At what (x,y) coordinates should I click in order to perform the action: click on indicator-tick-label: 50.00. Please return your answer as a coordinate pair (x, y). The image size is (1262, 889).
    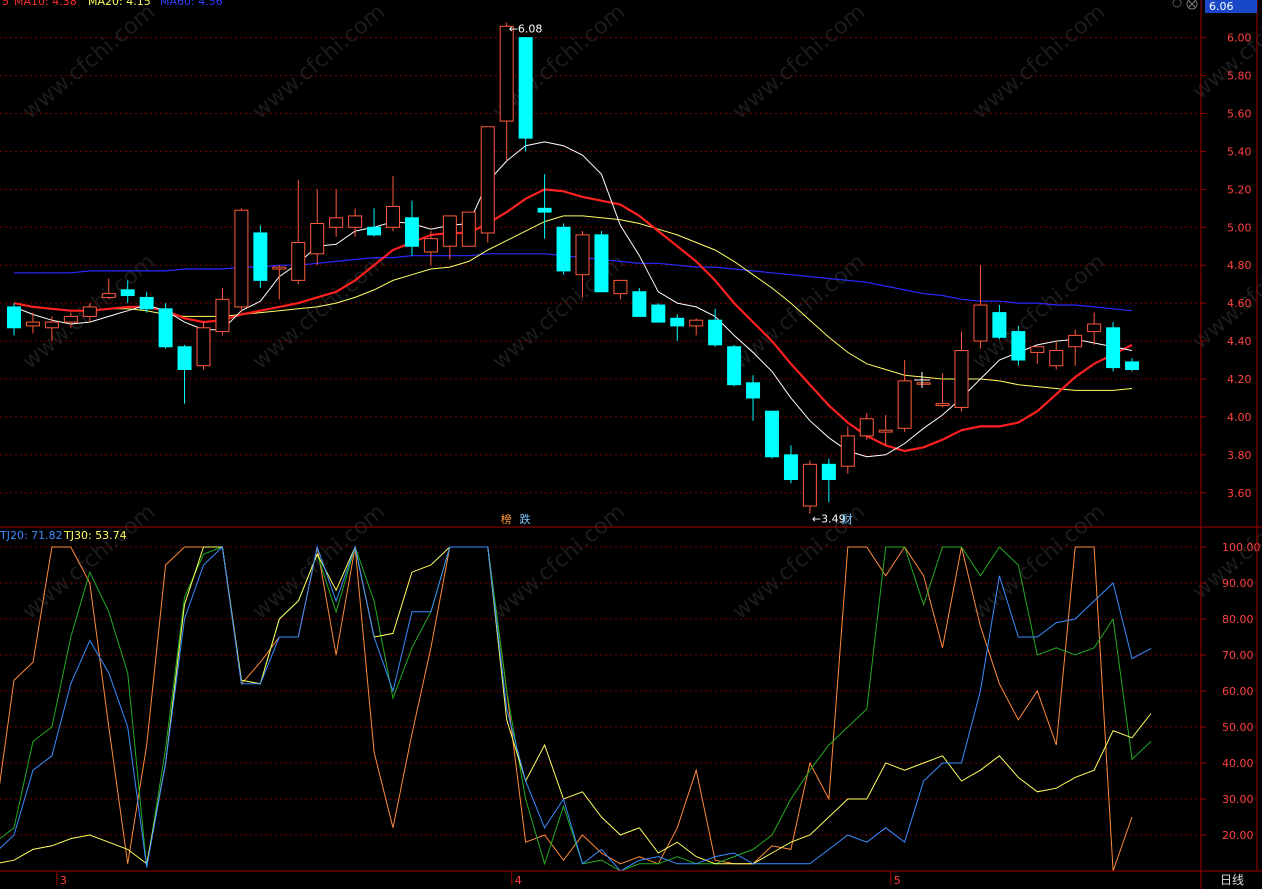
    Looking at the image, I should click on (1238, 727).